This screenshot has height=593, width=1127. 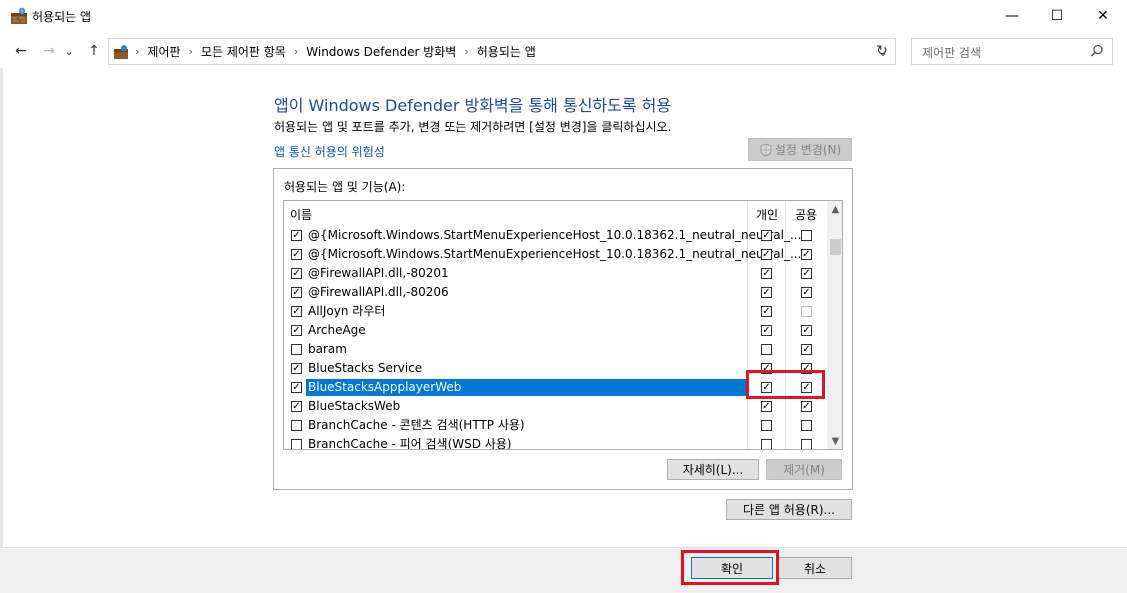 What do you see at coordinates (563, 16) in the screenshot?
I see `title-bar: 허용되는 앱 — ☐ ✕` at bounding box center [563, 16].